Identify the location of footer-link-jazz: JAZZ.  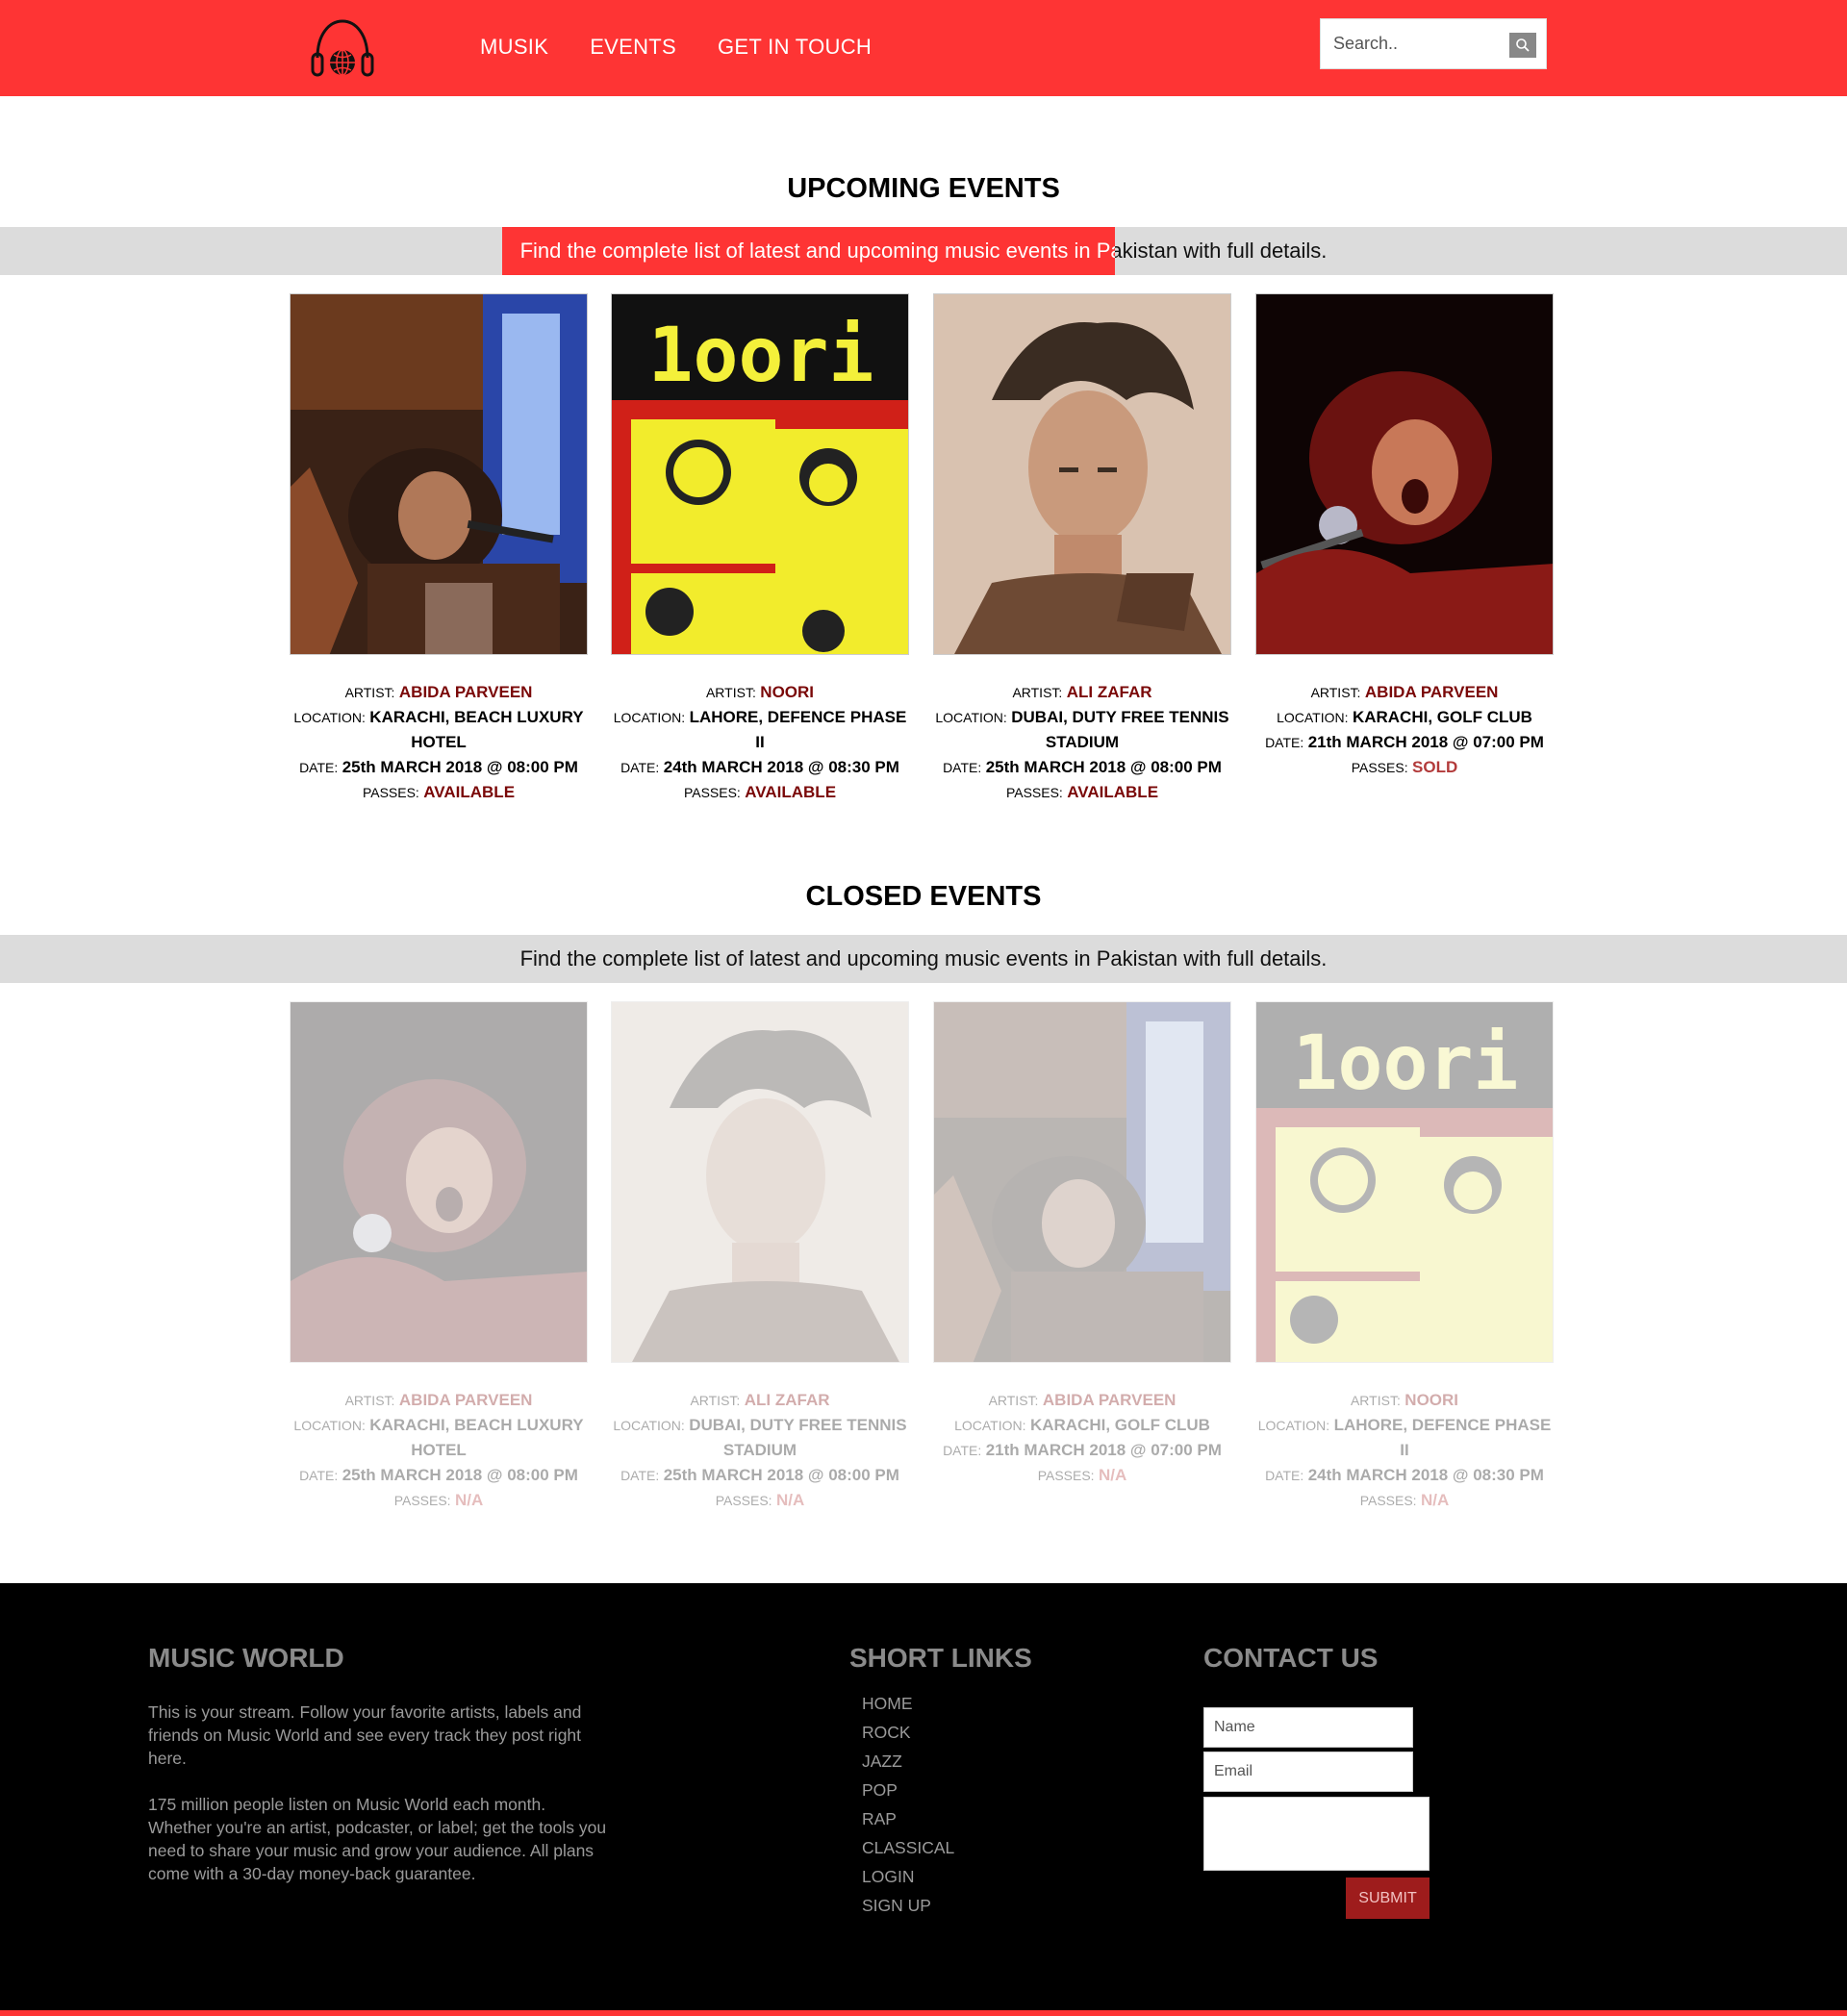
(908, 1762).